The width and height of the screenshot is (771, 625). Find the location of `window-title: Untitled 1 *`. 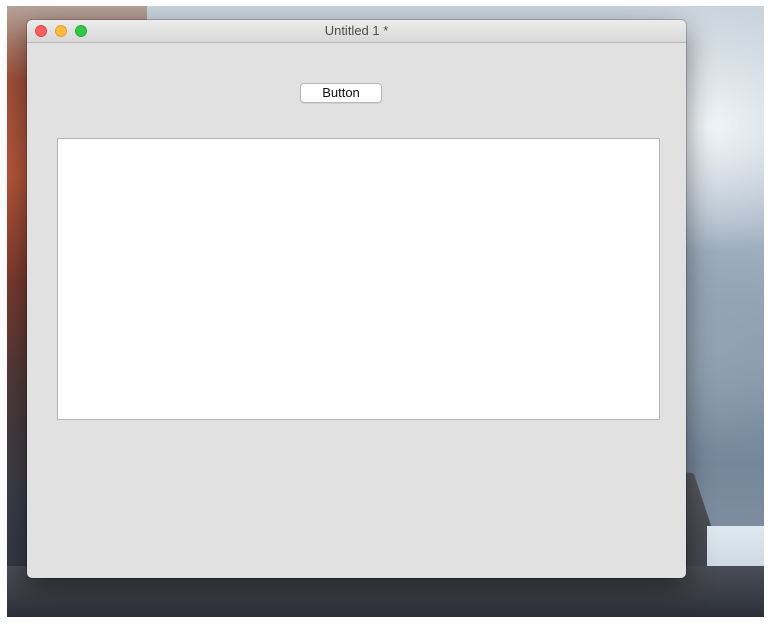

window-title: Untitled 1 * is located at coordinates (356, 30).